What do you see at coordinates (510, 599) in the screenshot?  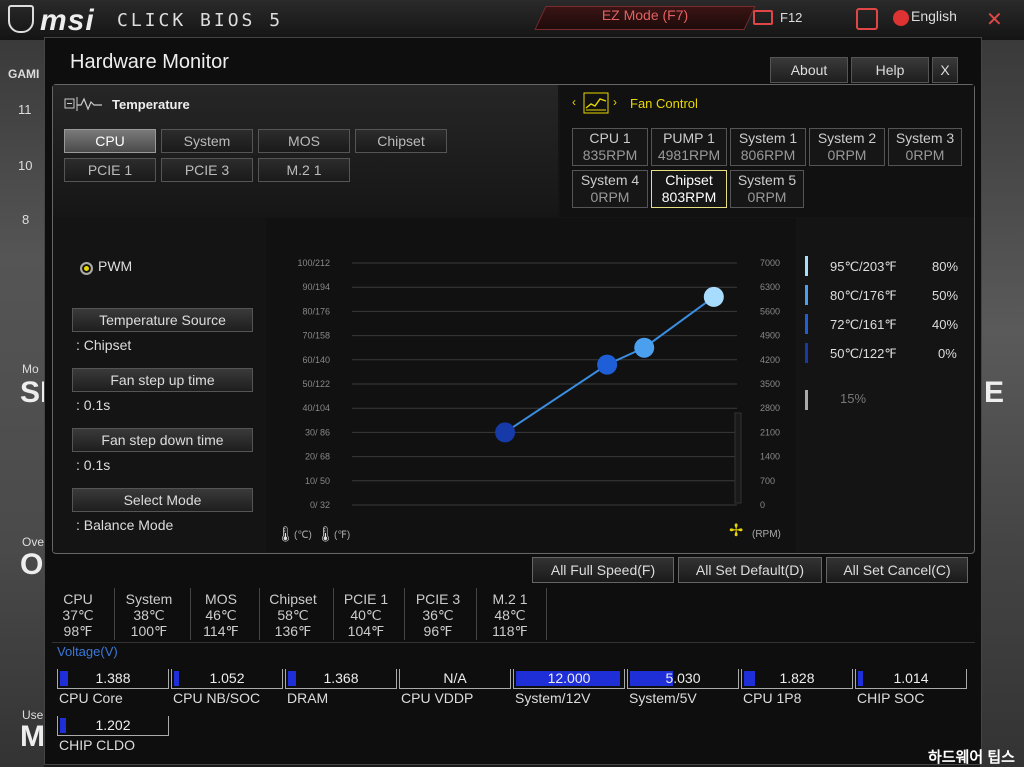 I see `temp-name: M.2 1` at bounding box center [510, 599].